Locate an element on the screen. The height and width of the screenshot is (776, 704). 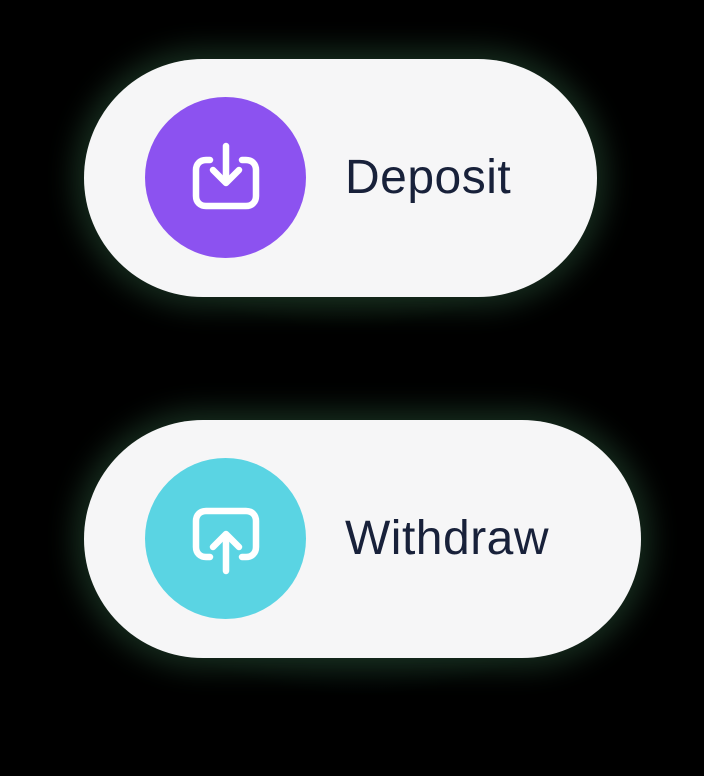
withdraw-icon-circle is located at coordinates (225, 538).